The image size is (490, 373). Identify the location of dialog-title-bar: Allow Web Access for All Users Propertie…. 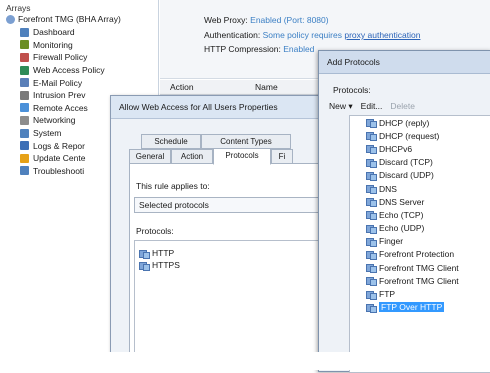
(226, 107).